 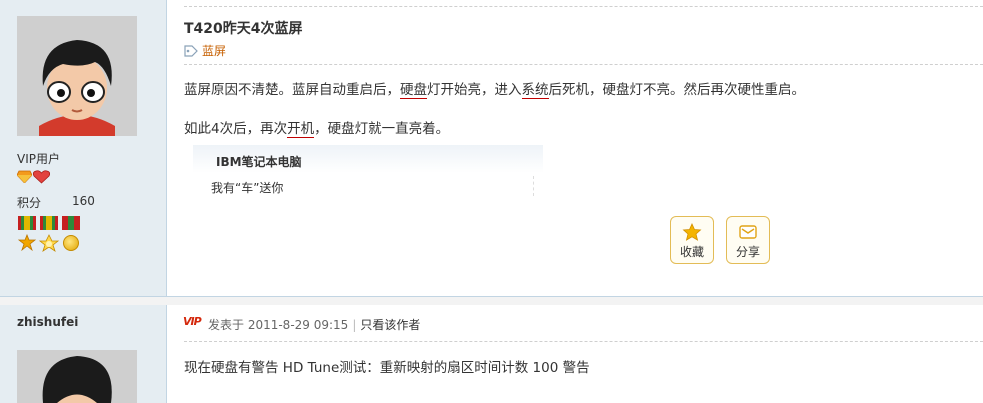 I want to click on thread-tag: 蓝屏, so click(x=205, y=50).